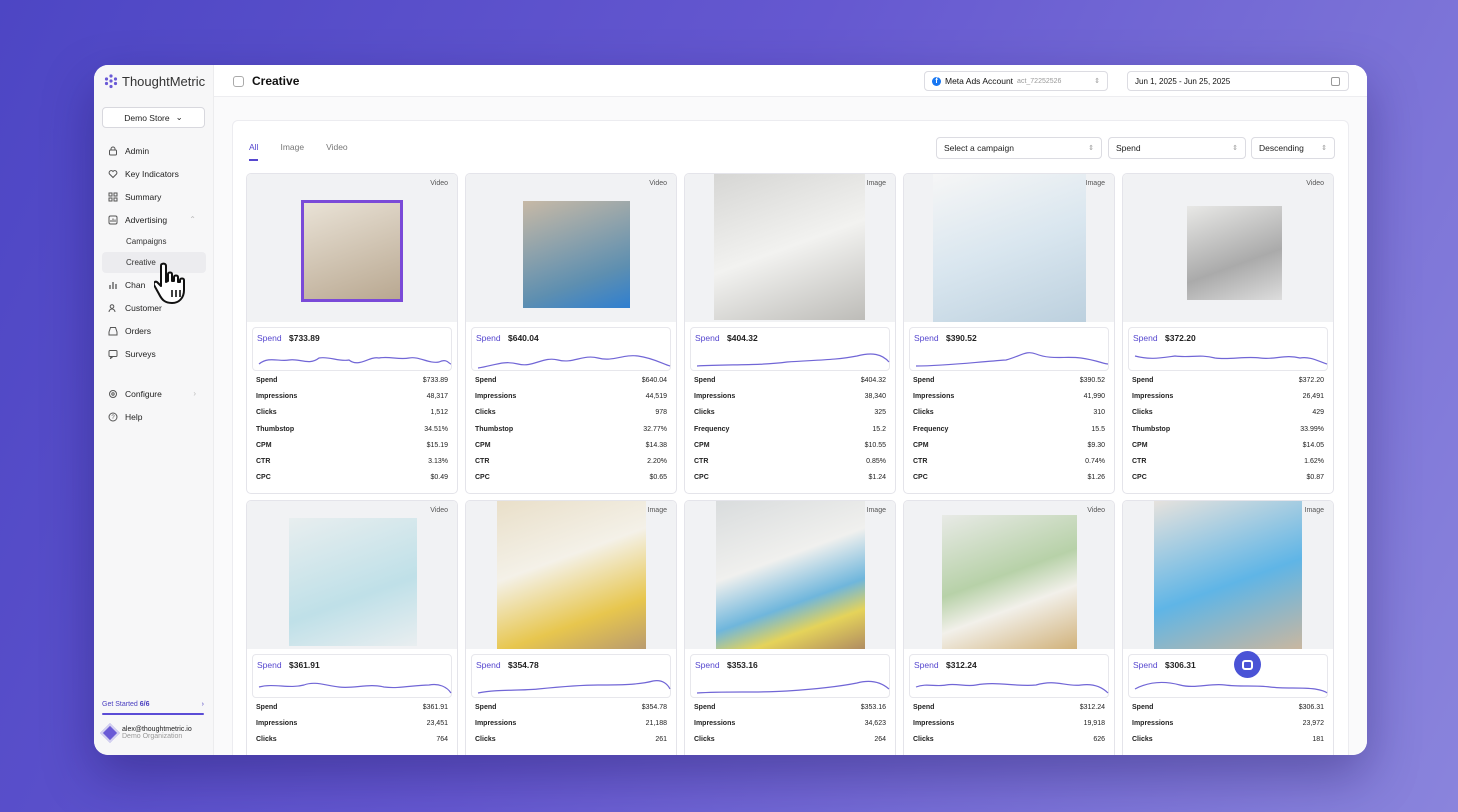 Image resolution: width=1458 pixels, height=812 pixels. I want to click on progress-bar, so click(153, 714).